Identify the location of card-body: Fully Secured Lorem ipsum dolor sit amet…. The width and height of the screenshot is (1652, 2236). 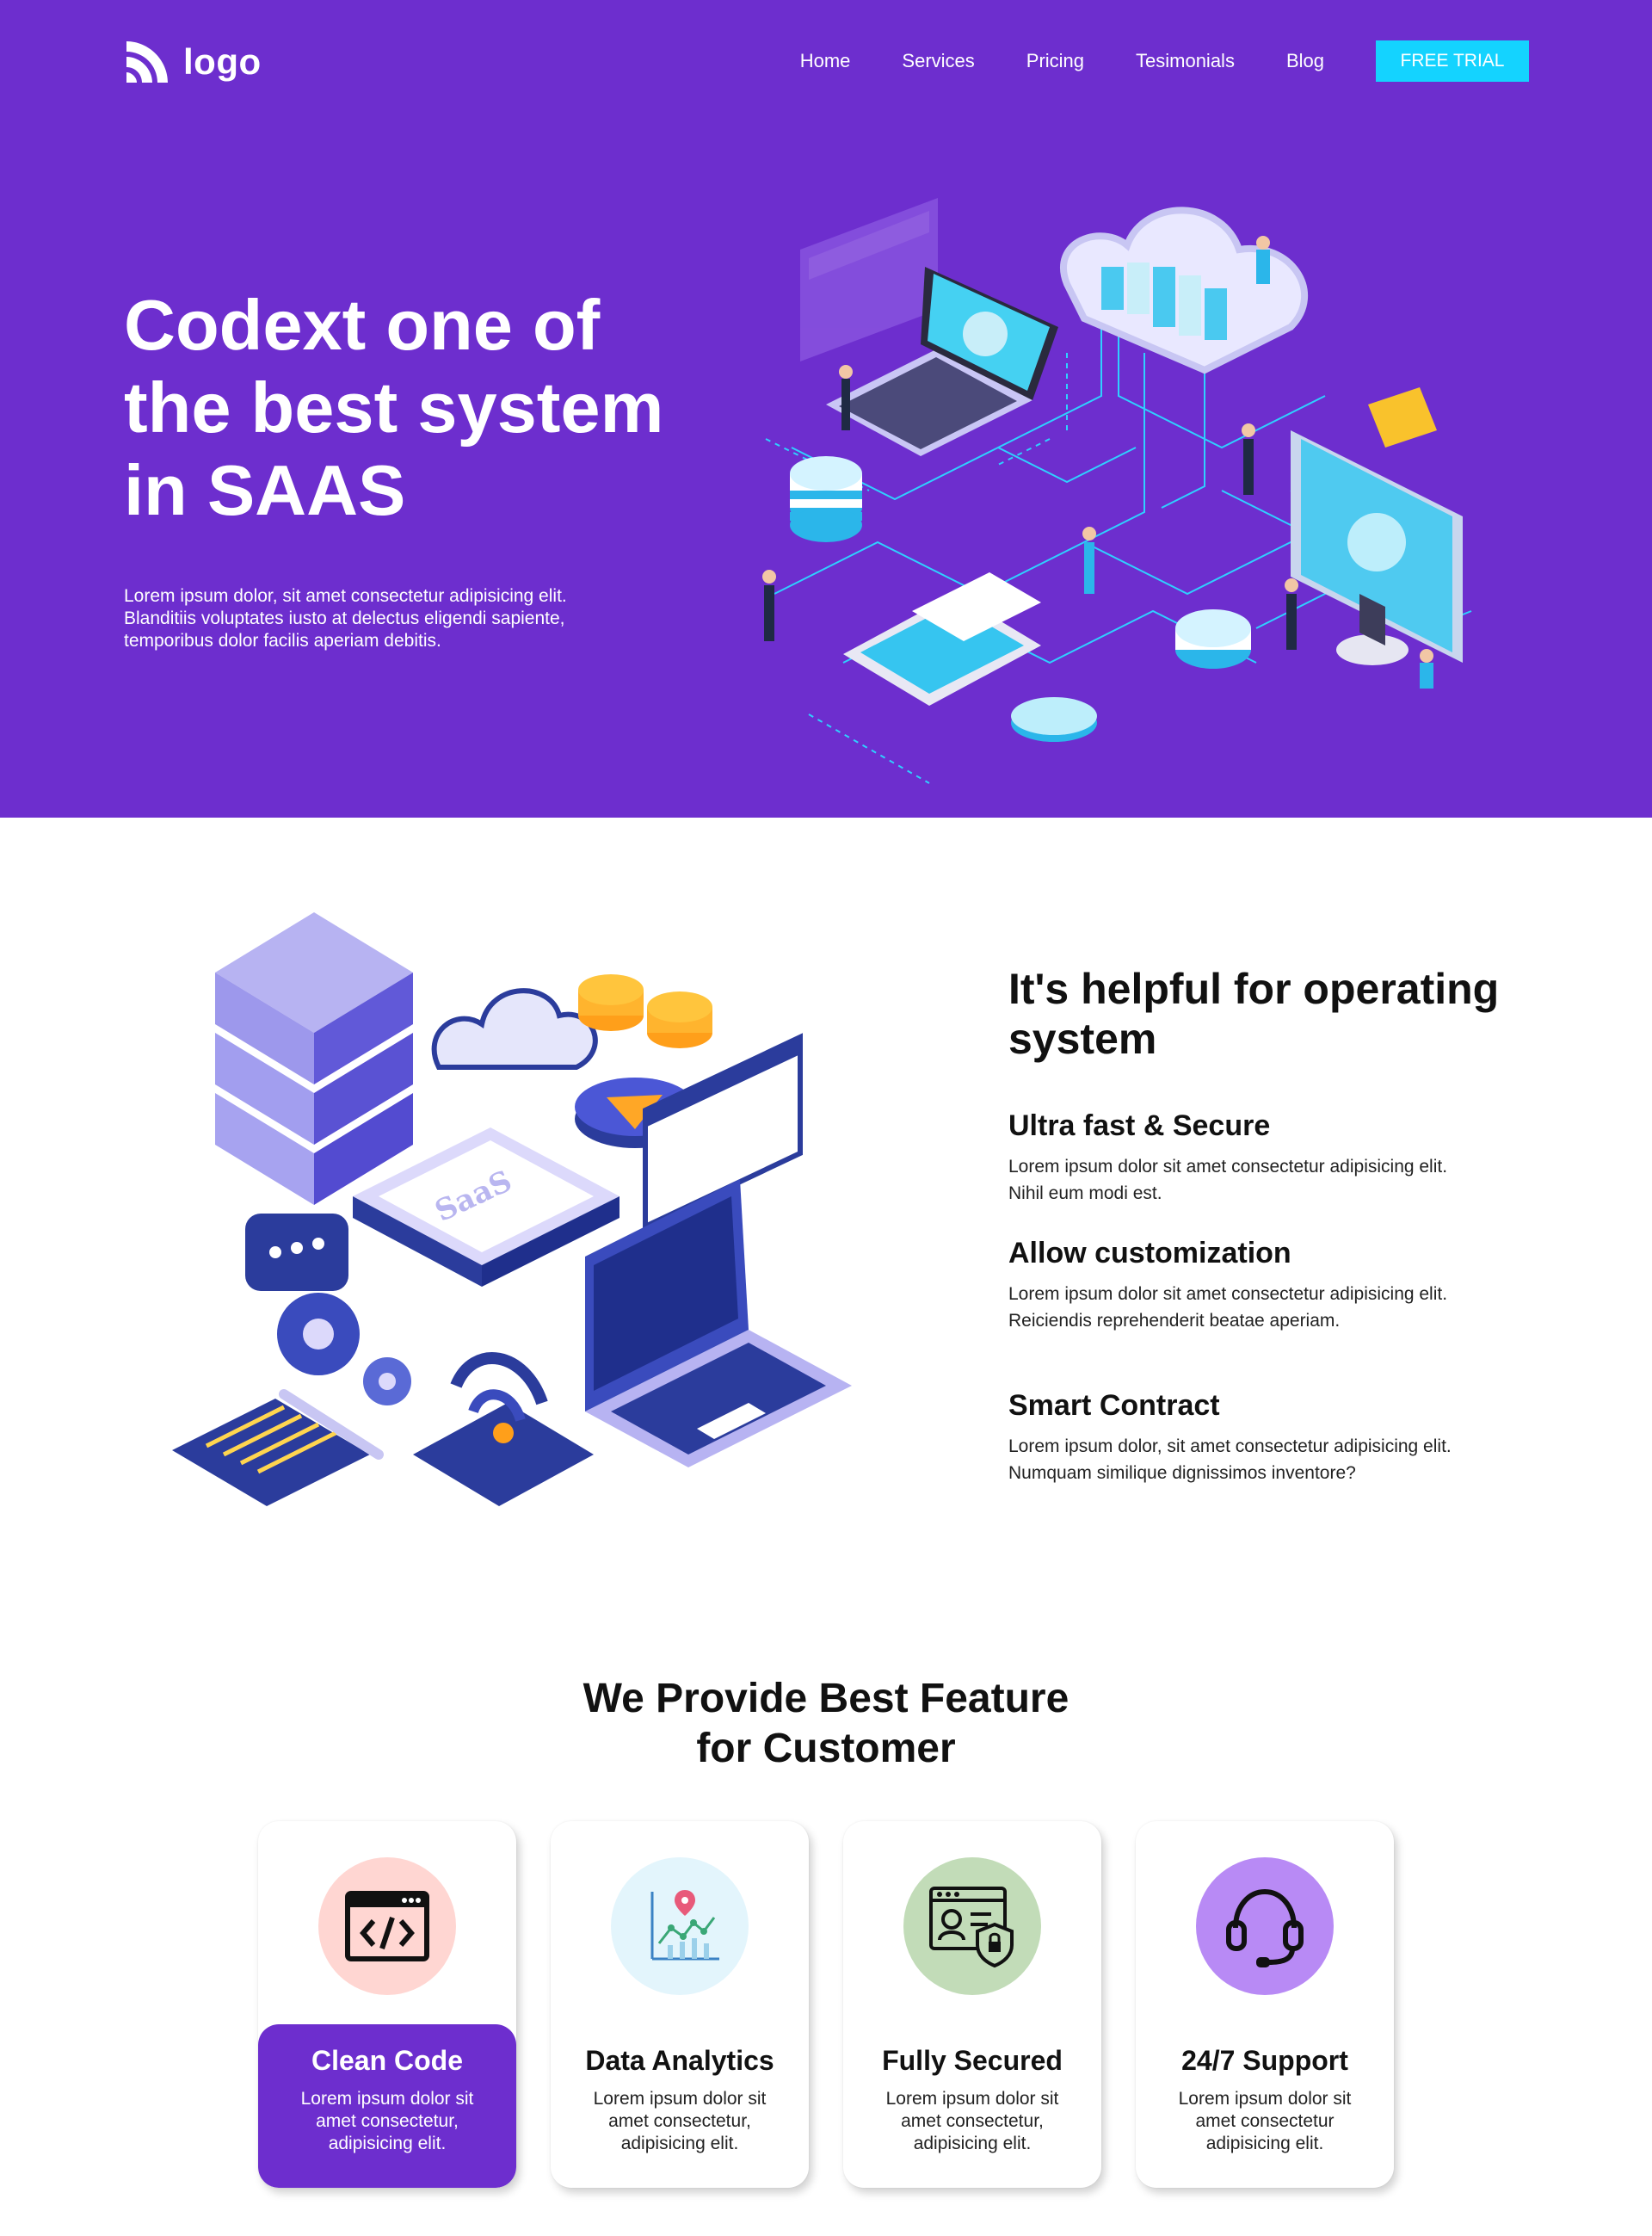
(972, 2106).